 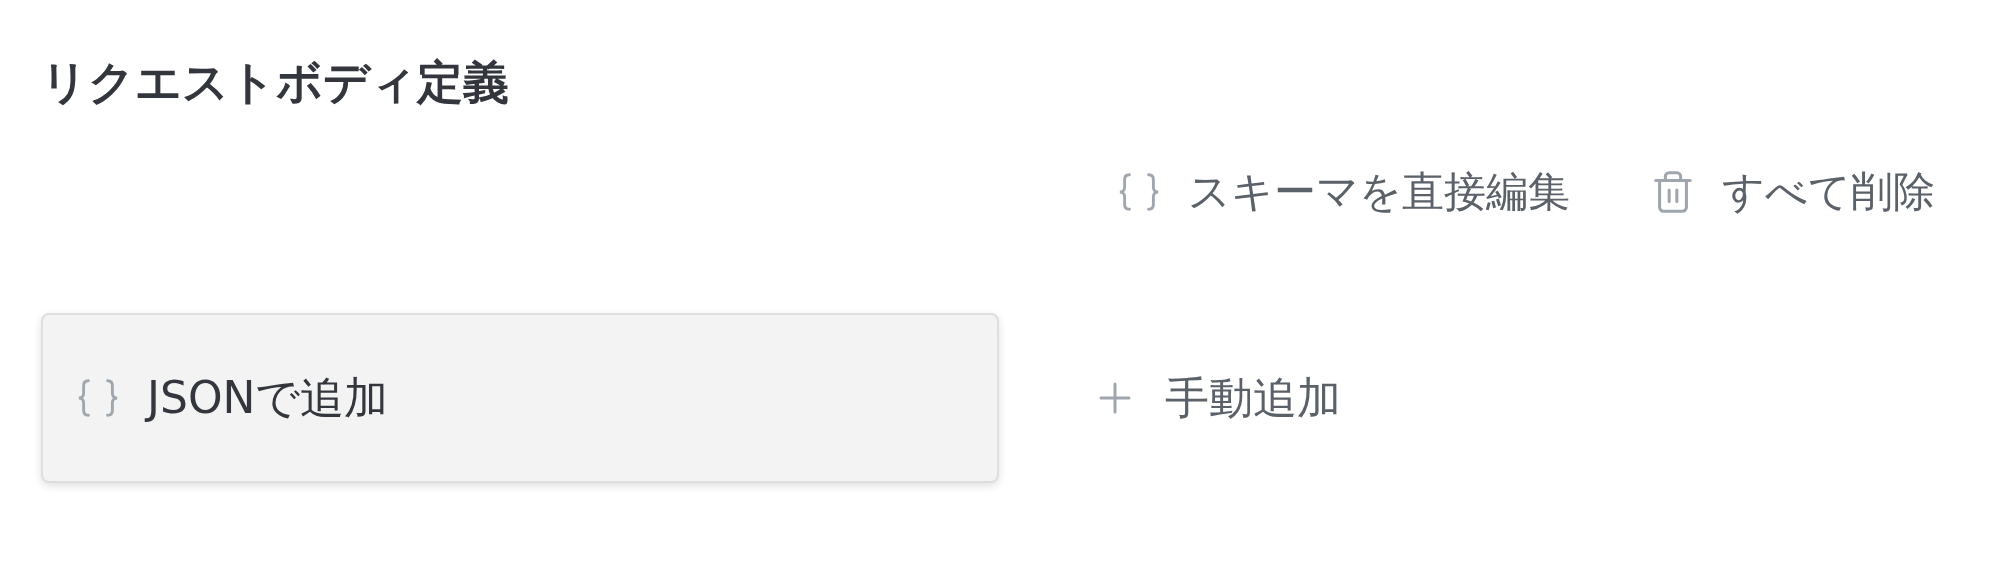 What do you see at coordinates (1216, 398) in the screenshot?
I see `add-option-button: 手動追加` at bounding box center [1216, 398].